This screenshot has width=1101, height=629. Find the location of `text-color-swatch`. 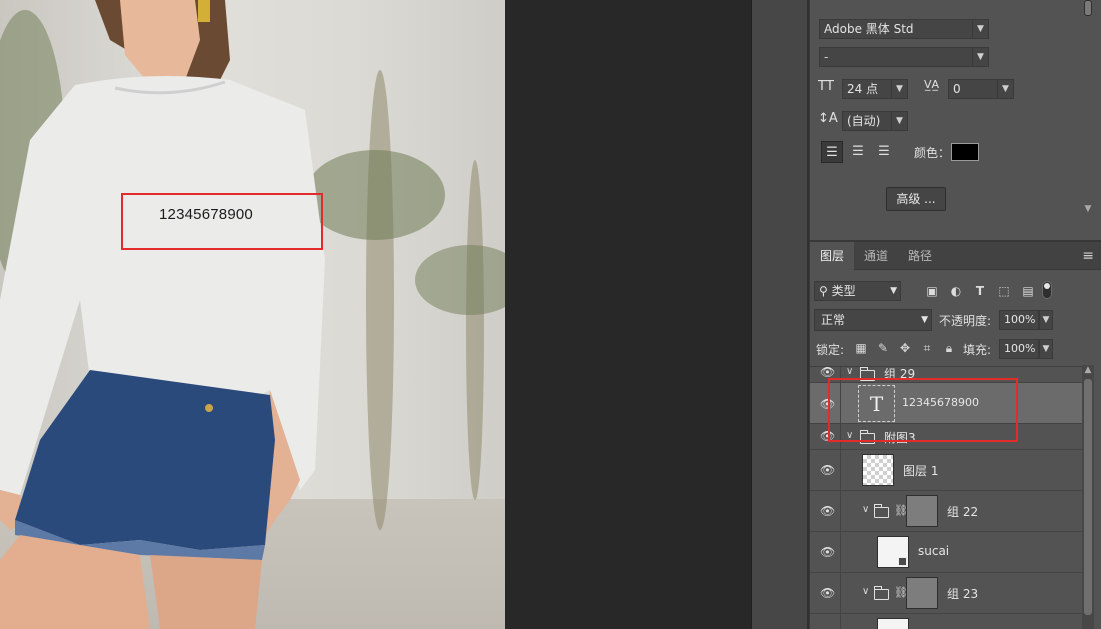

text-color-swatch is located at coordinates (965, 152).